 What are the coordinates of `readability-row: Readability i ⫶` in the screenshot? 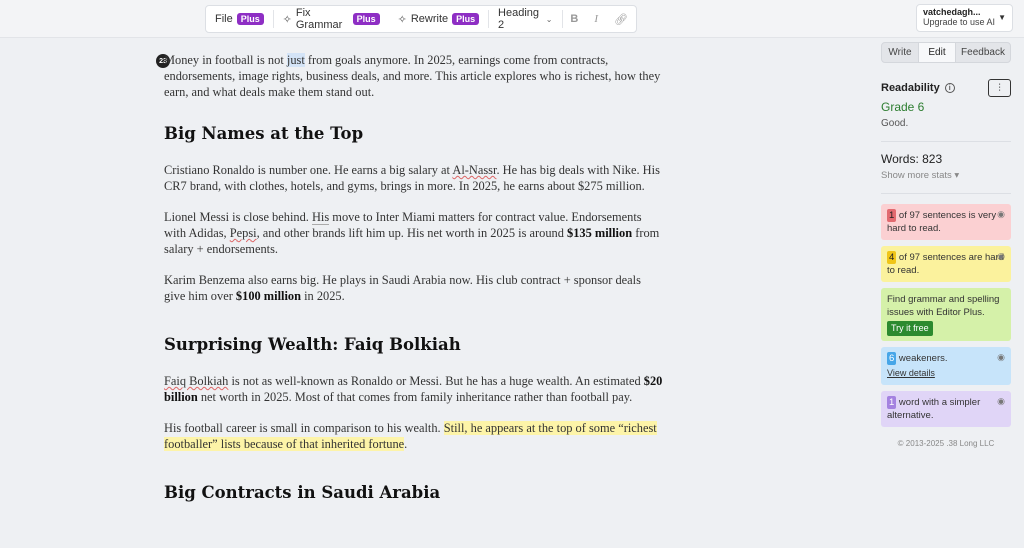 It's located at (946, 88).